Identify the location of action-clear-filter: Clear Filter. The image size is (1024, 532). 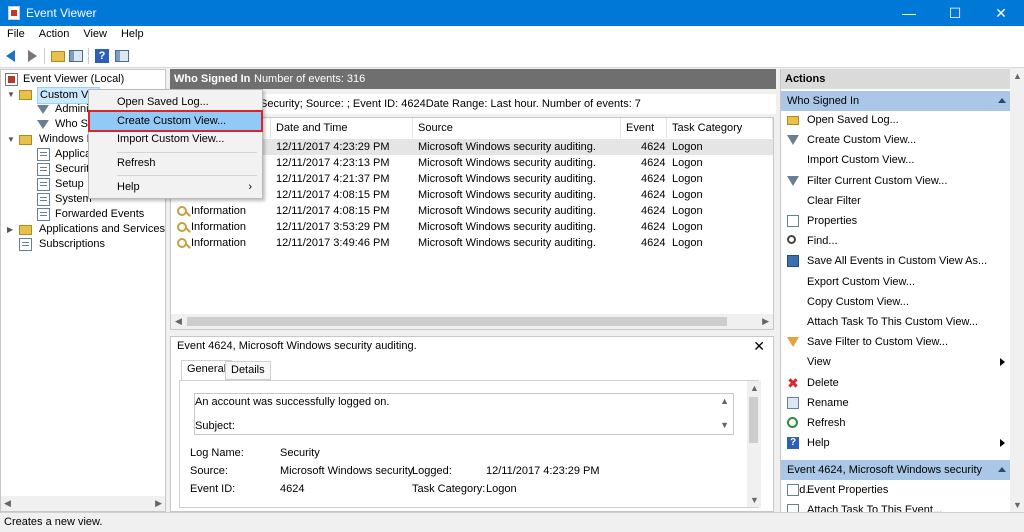
(896, 201).